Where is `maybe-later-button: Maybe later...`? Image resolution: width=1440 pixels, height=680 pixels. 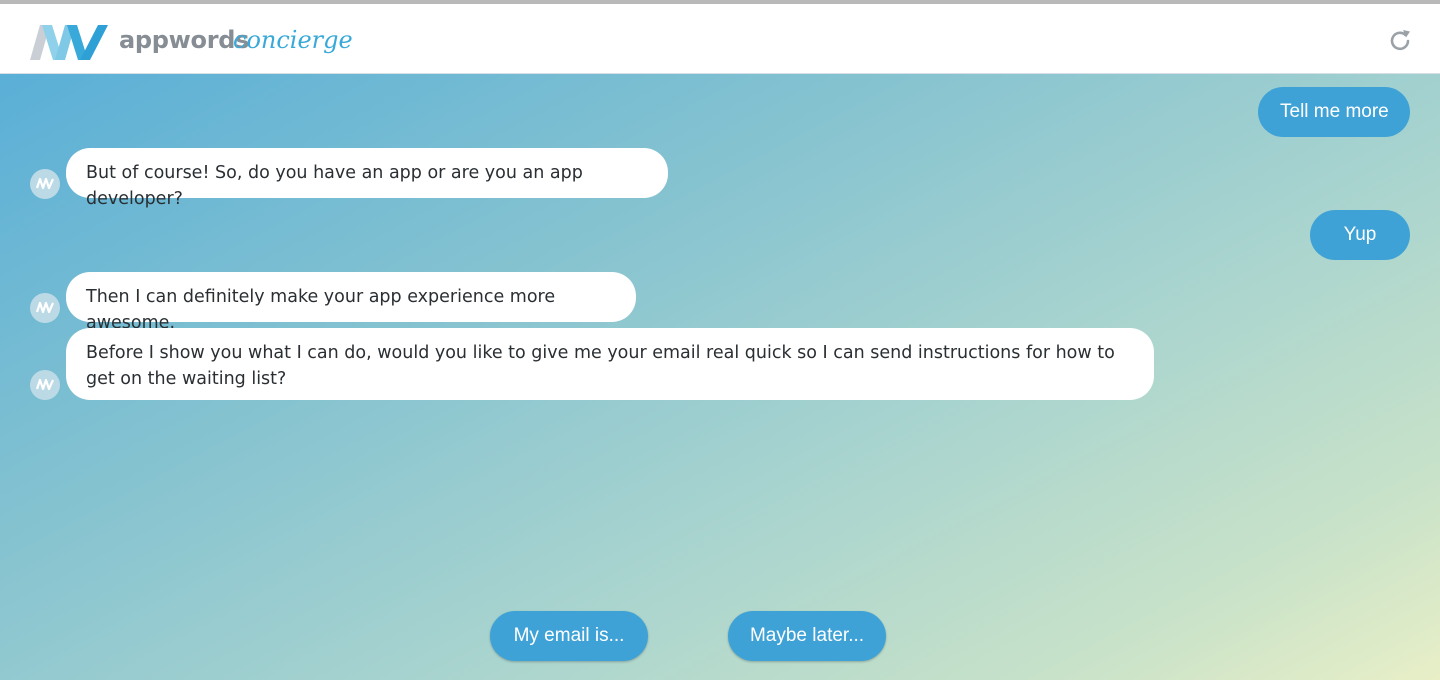
maybe-later-button: Maybe later... is located at coordinates (807, 636).